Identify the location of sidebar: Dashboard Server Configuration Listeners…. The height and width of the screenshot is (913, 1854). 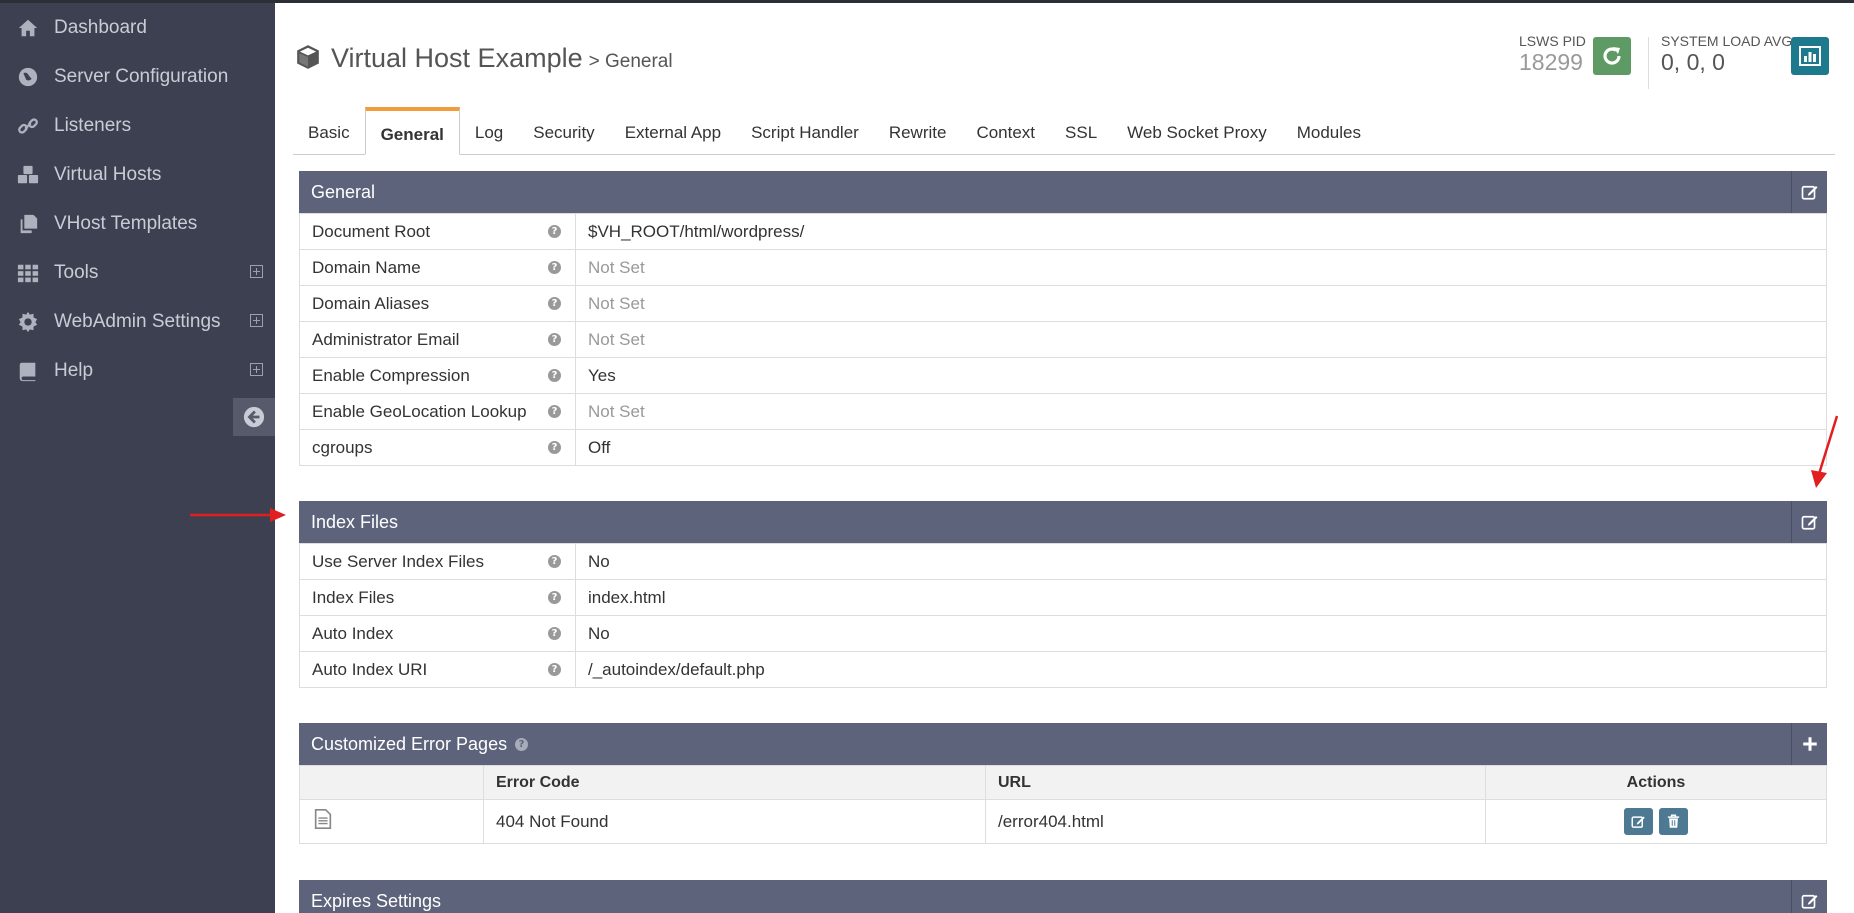
(137, 458).